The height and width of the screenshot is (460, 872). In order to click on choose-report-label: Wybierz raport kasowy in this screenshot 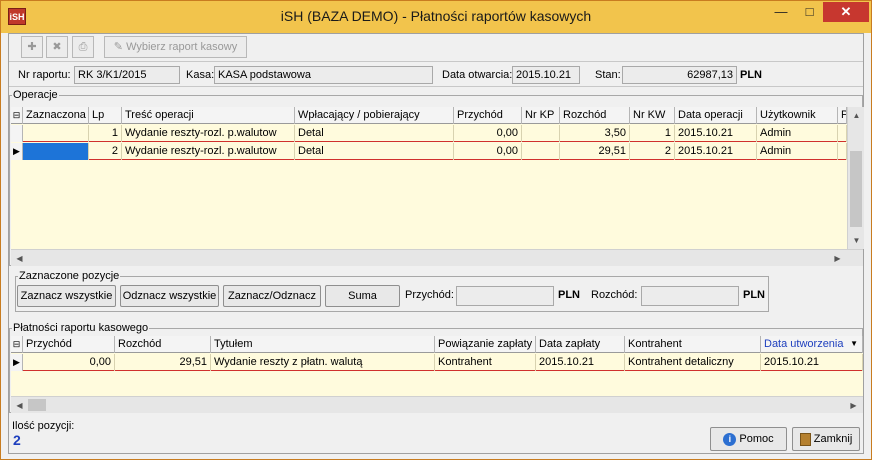, I will do `click(182, 47)`.